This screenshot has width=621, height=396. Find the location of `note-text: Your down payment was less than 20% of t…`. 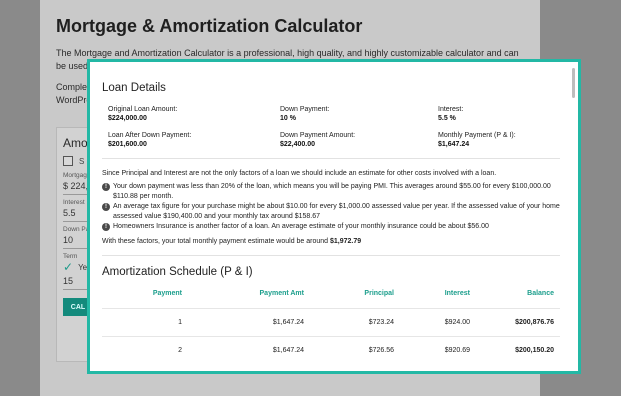

note-text: Your down payment was less than 20% of t… is located at coordinates (332, 191).